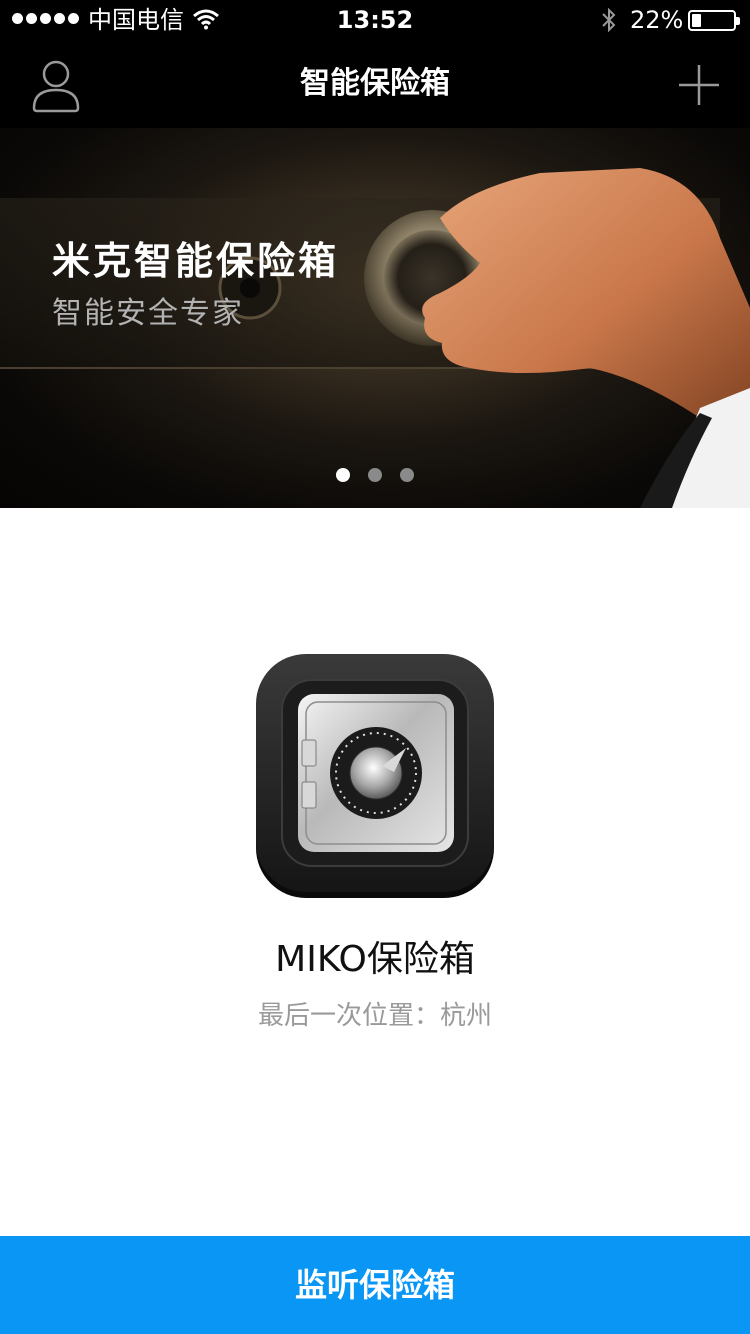  What do you see at coordinates (375, 20) in the screenshot?
I see `status-bar: 中国电信 13:52 22%` at bounding box center [375, 20].